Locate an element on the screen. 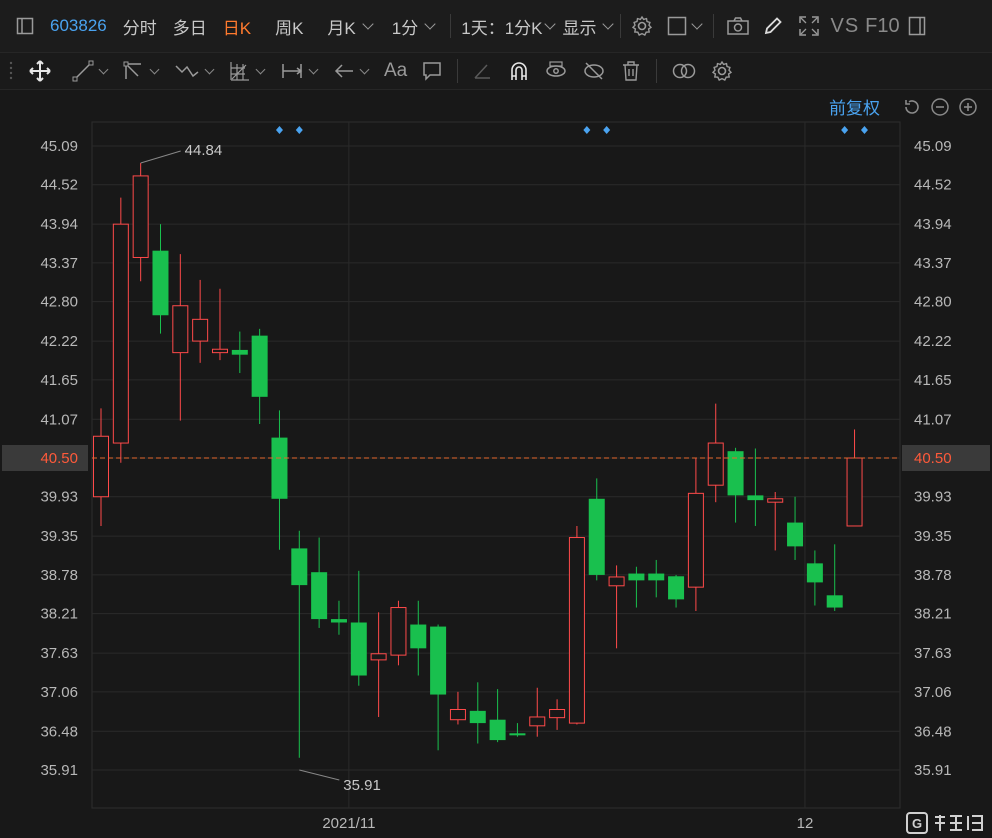  pencil-icon is located at coordinates (774, 26).